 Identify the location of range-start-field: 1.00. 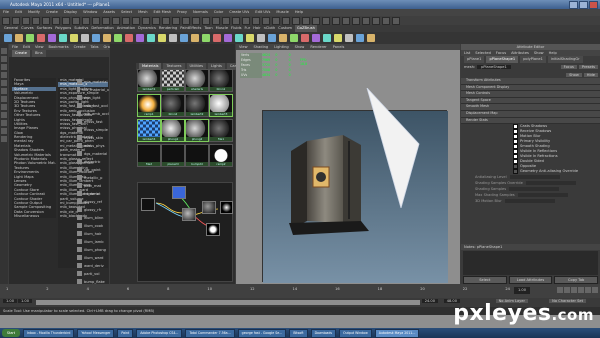
(25, 301).